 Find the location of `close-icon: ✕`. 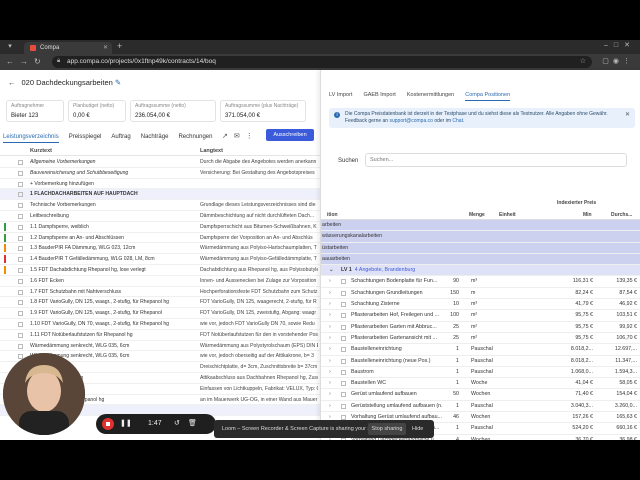

close-icon: ✕ is located at coordinates (627, 114).